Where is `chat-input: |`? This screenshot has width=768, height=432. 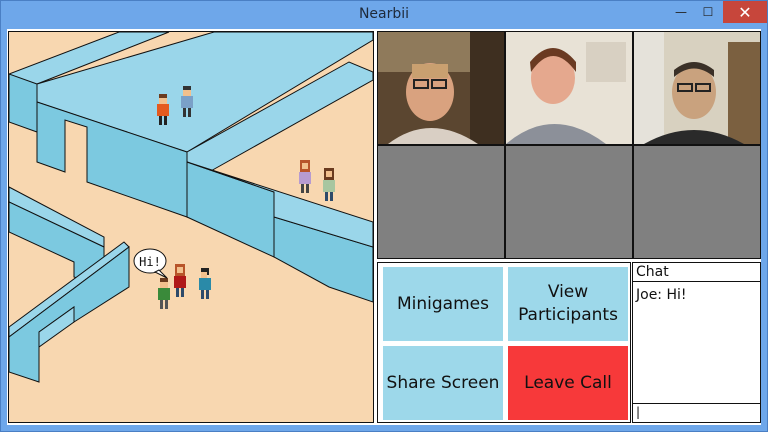 chat-input: | is located at coordinates (696, 412).